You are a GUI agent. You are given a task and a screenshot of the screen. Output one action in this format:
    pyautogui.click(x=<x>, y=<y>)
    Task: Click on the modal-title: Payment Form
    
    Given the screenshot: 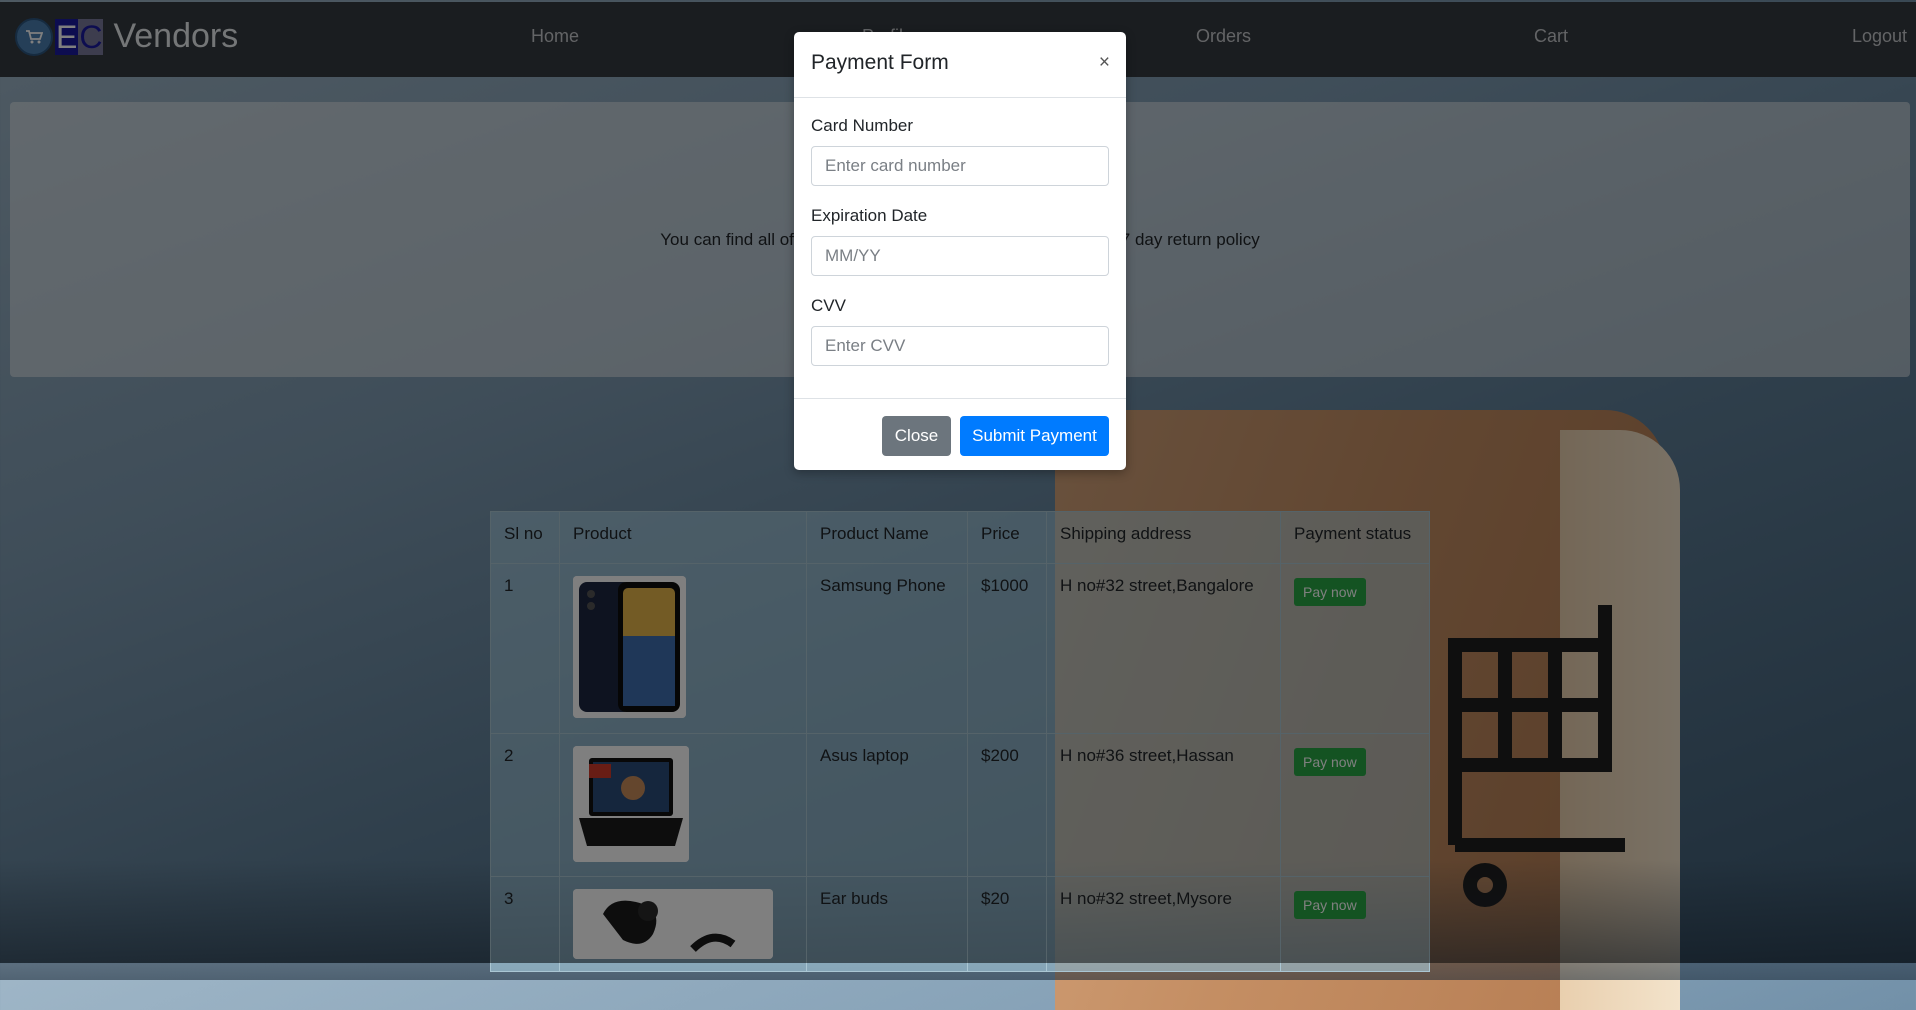 What is the action you would take?
    pyautogui.click(x=880, y=62)
    